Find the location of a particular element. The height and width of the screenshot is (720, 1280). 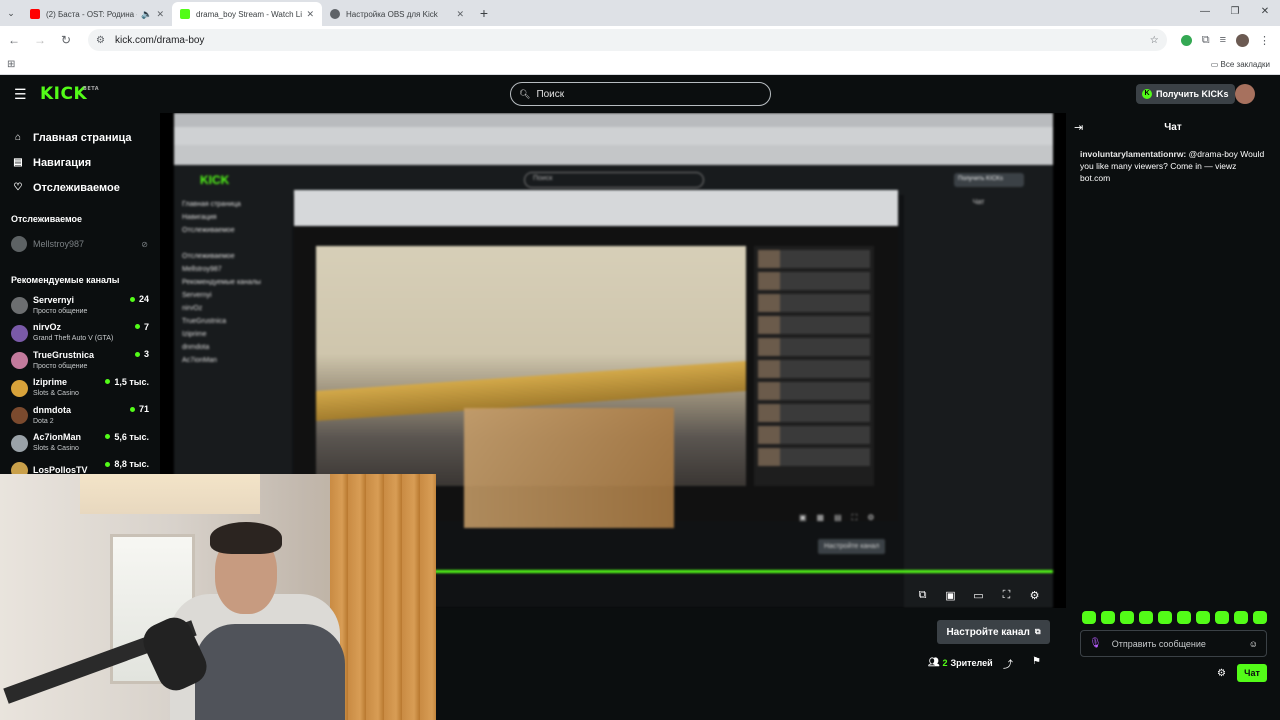

extension-icon is located at coordinates (1186, 40).